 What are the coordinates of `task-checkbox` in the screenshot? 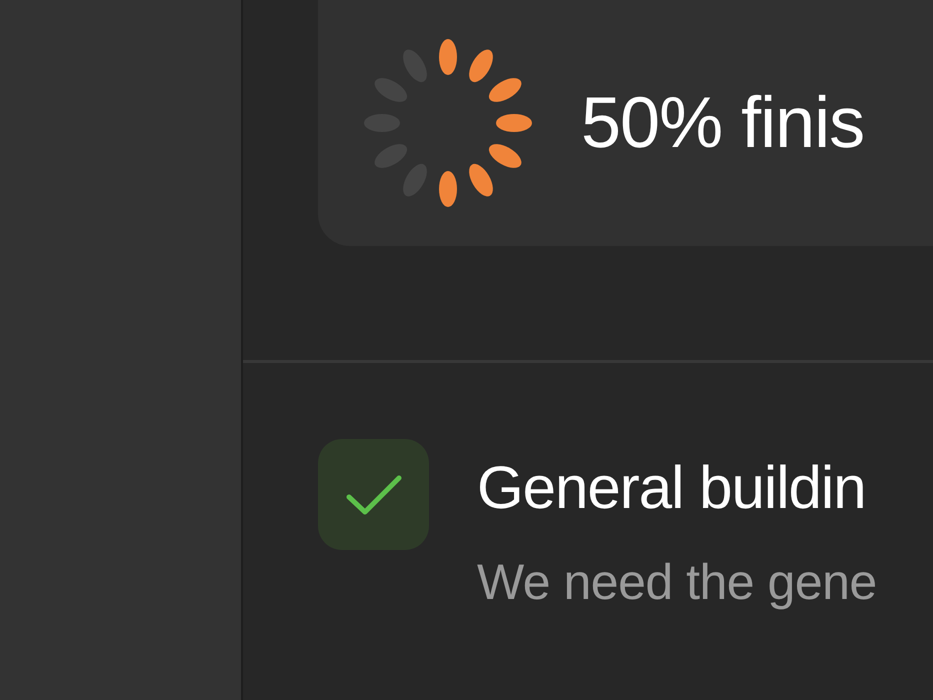 It's located at (373, 494).